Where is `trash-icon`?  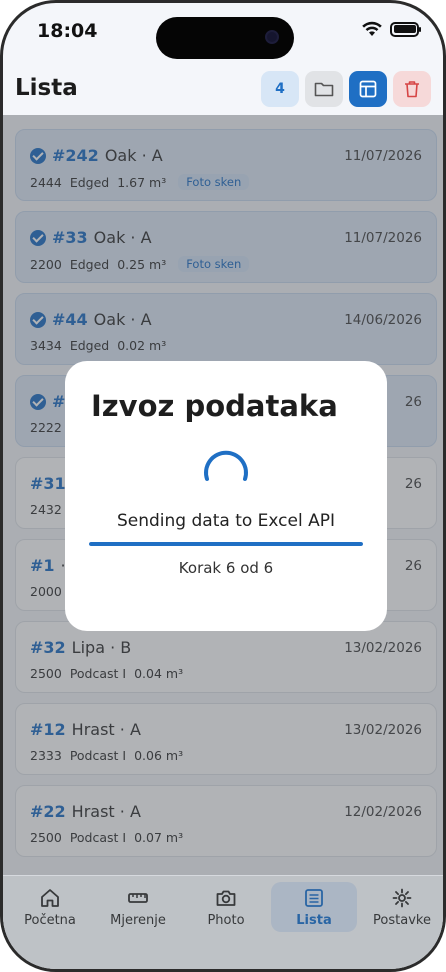
trash-icon is located at coordinates (412, 89).